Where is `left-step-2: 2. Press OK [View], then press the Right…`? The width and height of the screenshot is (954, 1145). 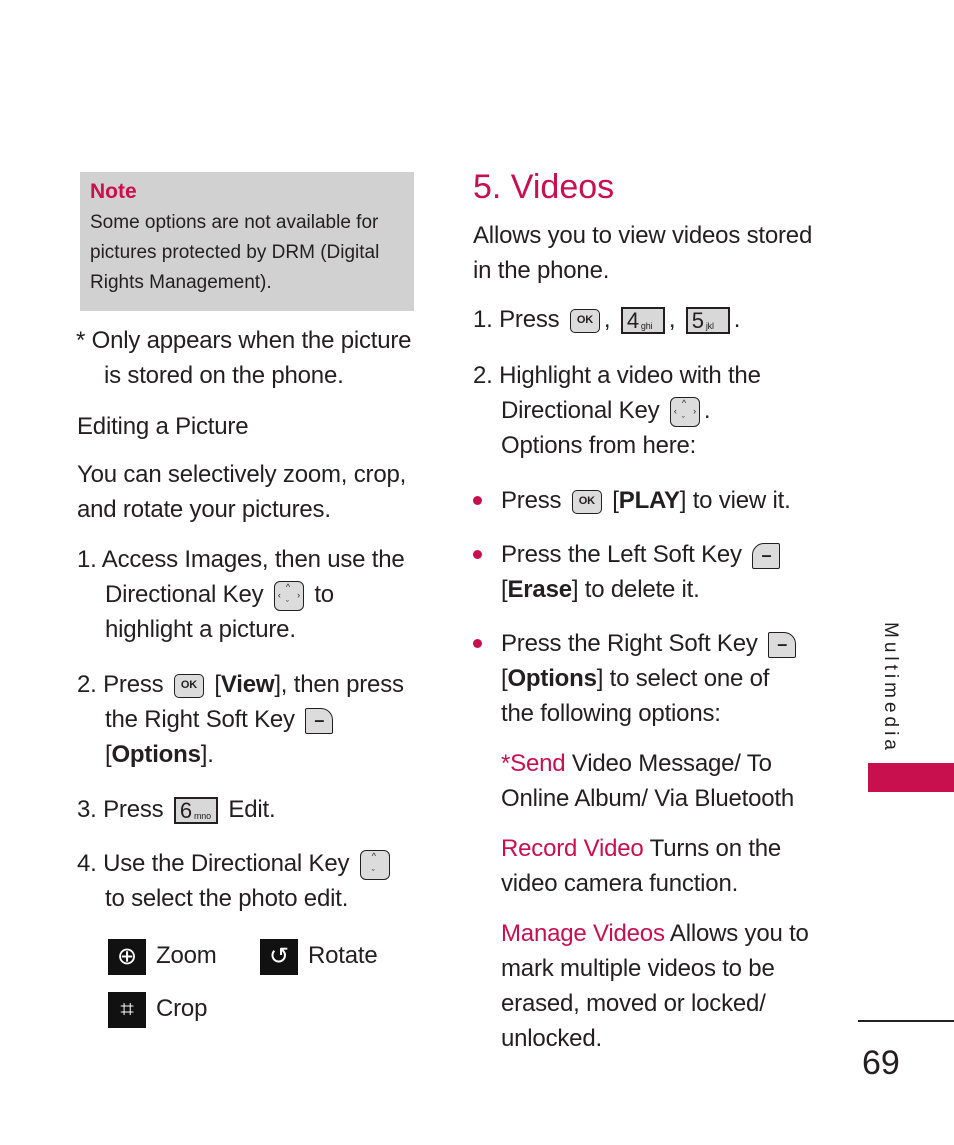
left-step-2: 2. Press OK [View], then press the Right… is located at coordinates (240, 719).